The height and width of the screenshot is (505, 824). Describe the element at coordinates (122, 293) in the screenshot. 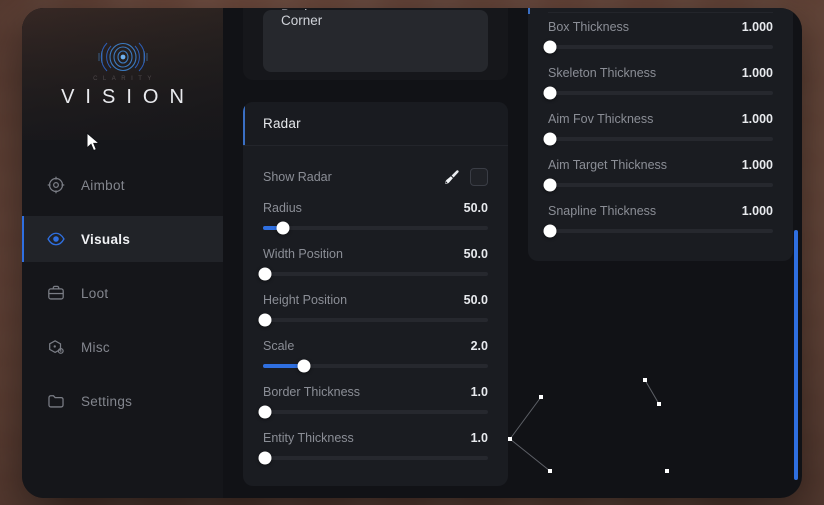

I see `sidebar-item-loot: Loot` at that location.